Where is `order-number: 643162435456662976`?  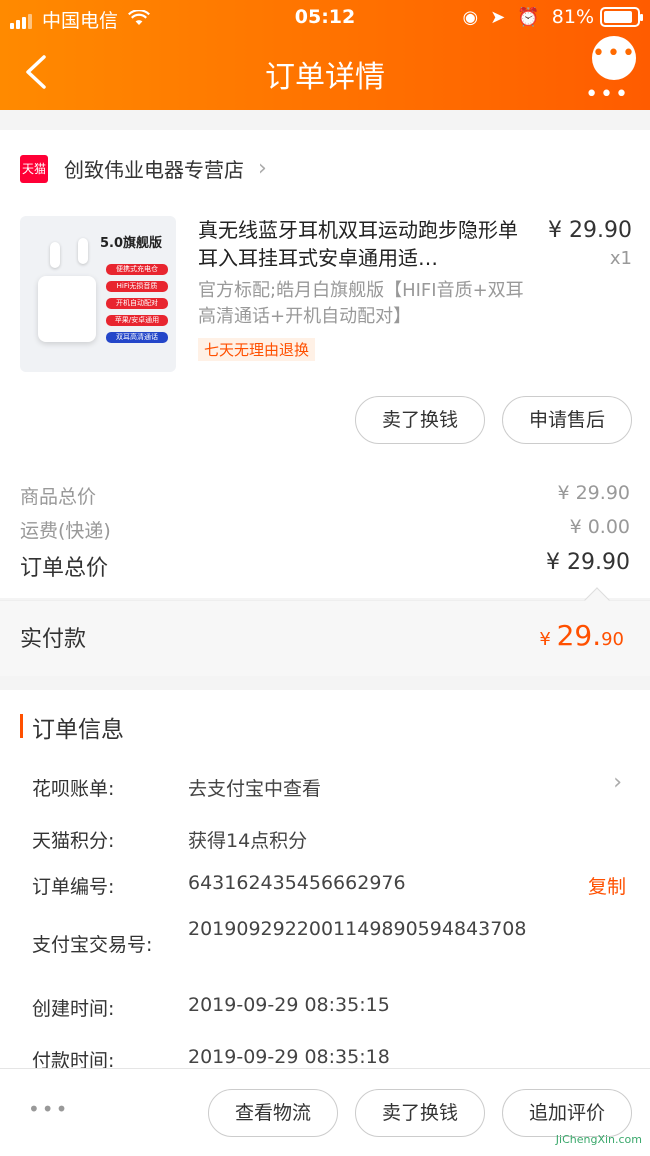 order-number: 643162435456662976 is located at coordinates (297, 883).